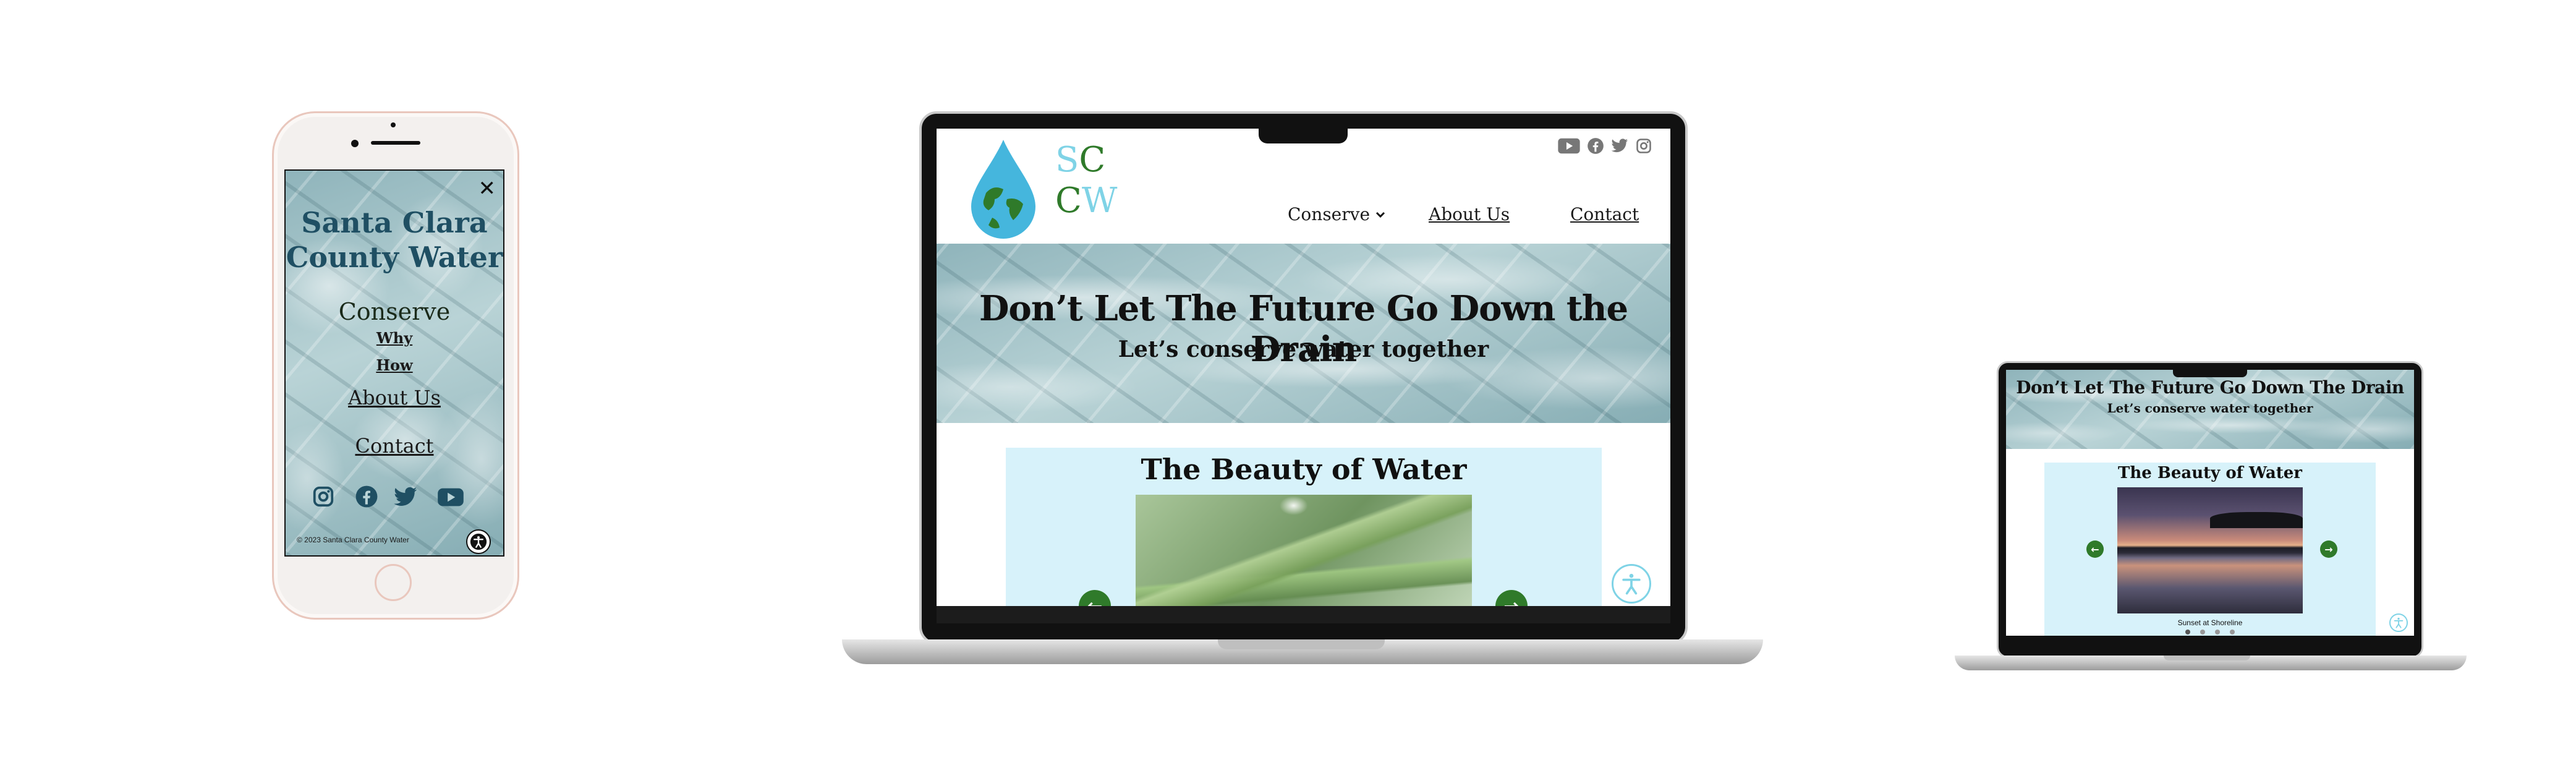 The height and width of the screenshot is (773, 2576). Describe the element at coordinates (1304, 469) in the screenshot. I see `section-title: The Beauty of Water` at that location.